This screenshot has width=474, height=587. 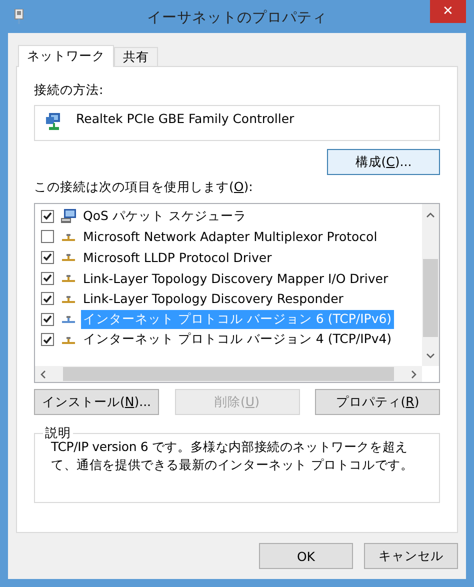 What do you see at coordinates (230, 237) in the screenshot?
I see `list-item: Microsoft Network Adapter Multiplexor Protocol` at bounding box center [230, 237].